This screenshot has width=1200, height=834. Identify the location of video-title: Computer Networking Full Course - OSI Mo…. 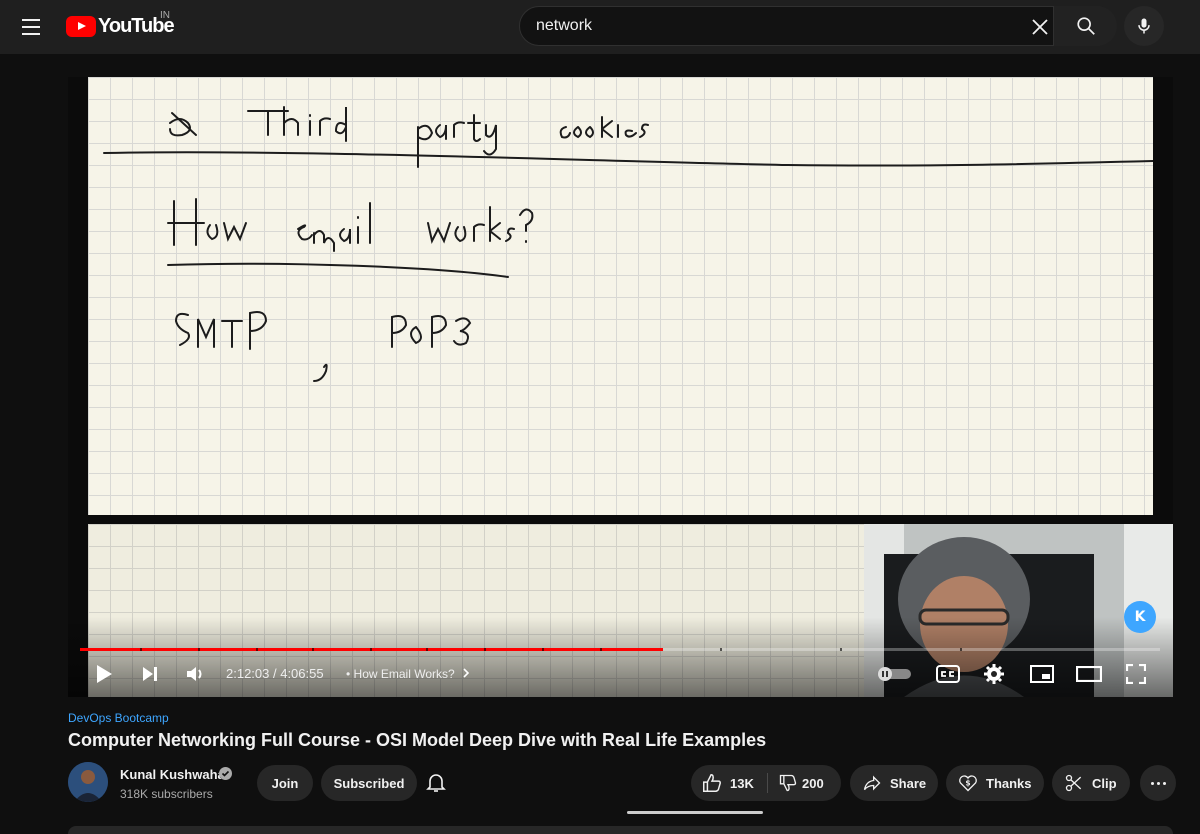
(417, 740).